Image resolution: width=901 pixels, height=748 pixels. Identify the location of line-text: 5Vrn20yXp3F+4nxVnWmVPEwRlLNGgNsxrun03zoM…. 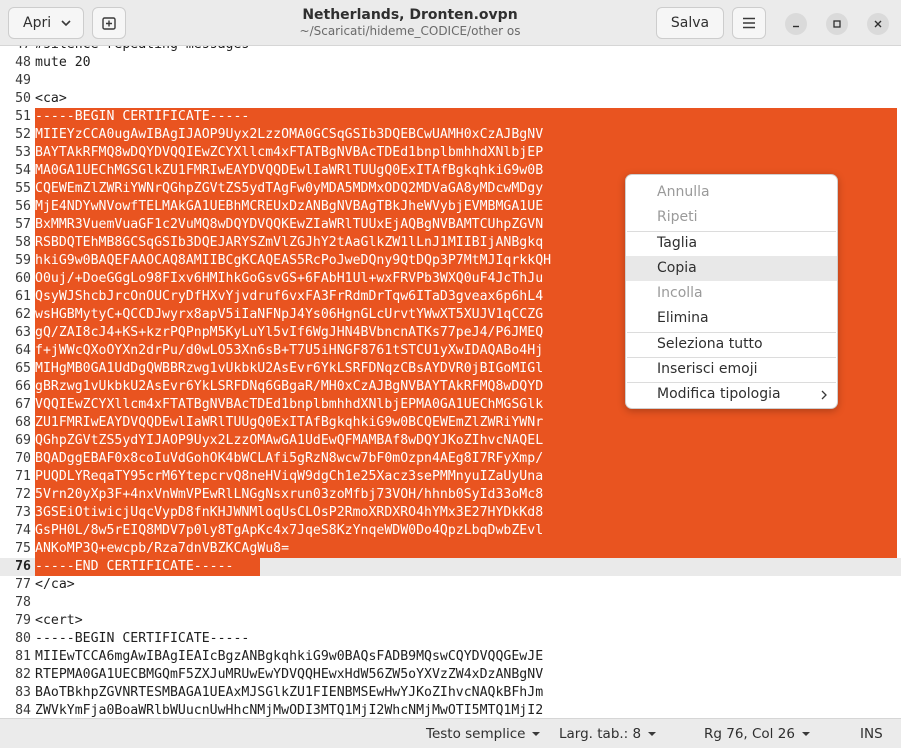
(289, 494).